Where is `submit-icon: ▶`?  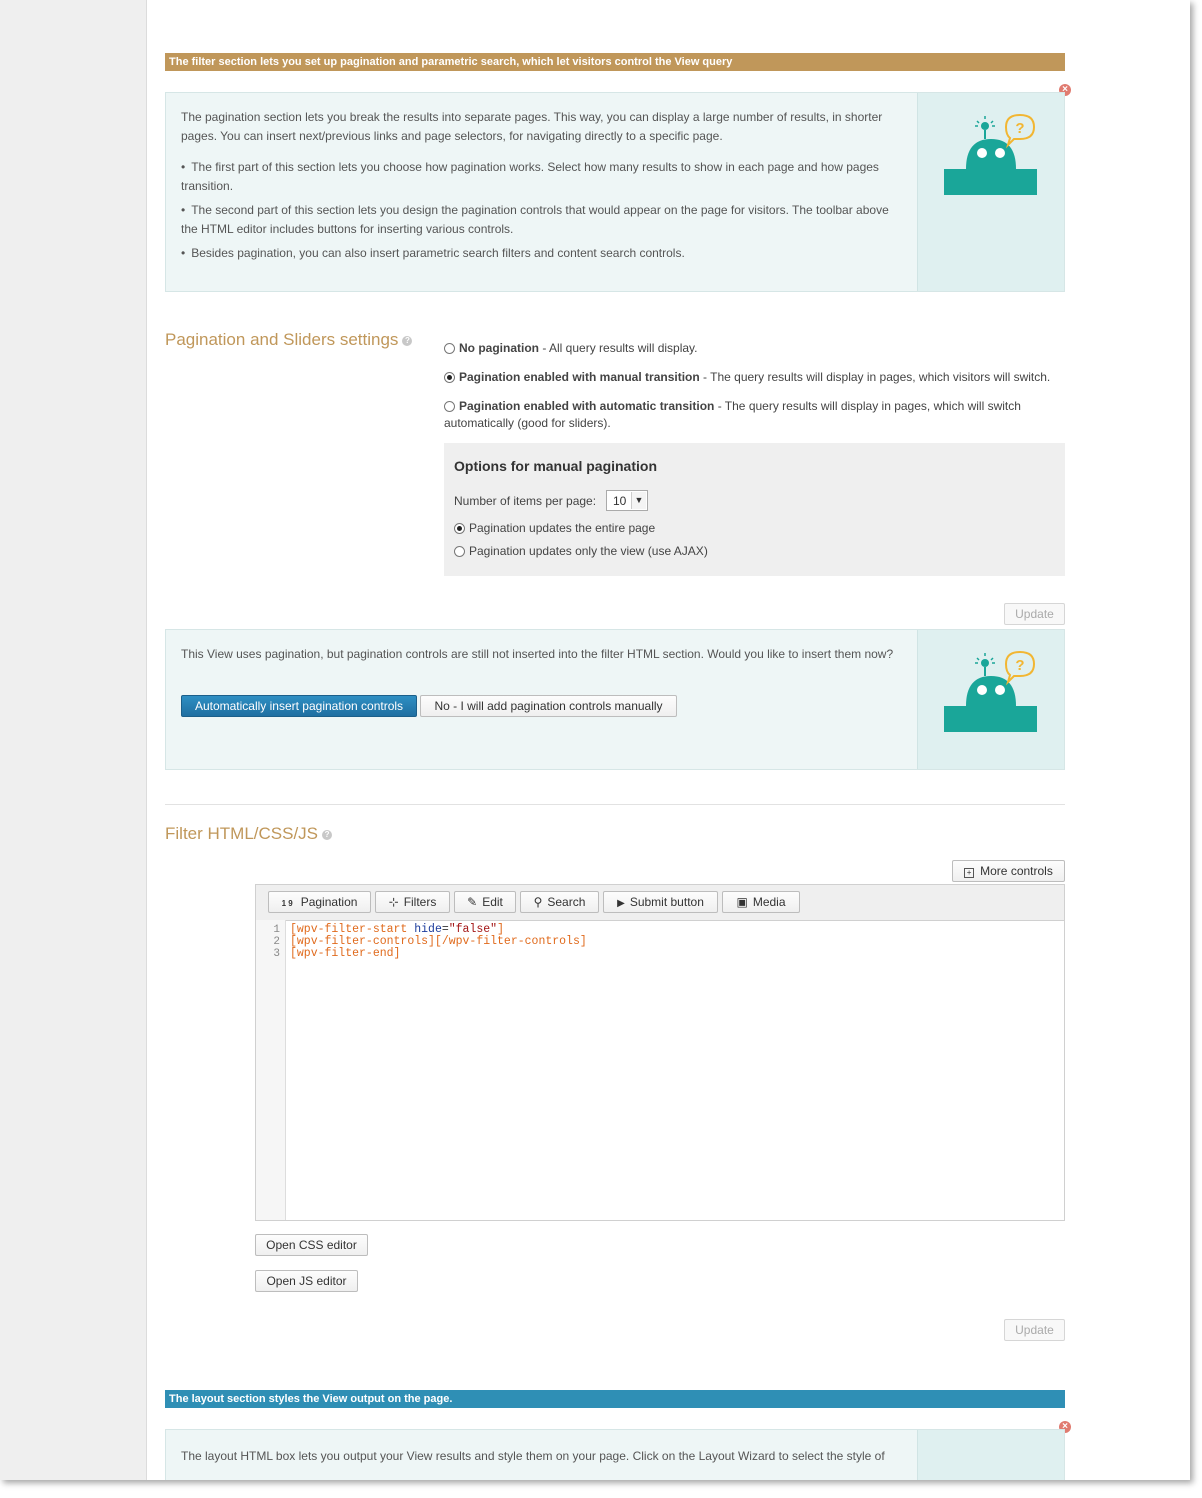 submit-icon: ▶ is located at coordinates (621, 903).